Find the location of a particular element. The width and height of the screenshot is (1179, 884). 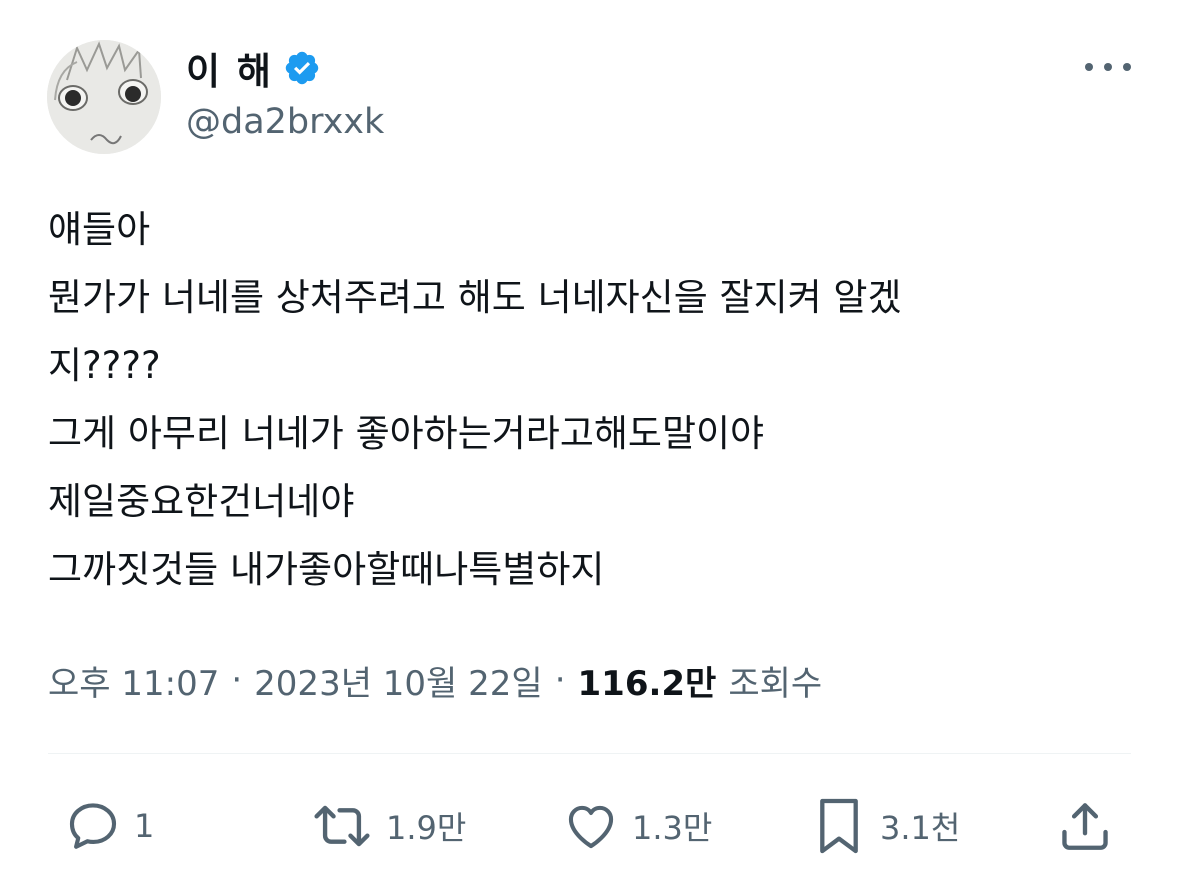

retweet-count: 1.9만 is located at coordinates (426, 828).